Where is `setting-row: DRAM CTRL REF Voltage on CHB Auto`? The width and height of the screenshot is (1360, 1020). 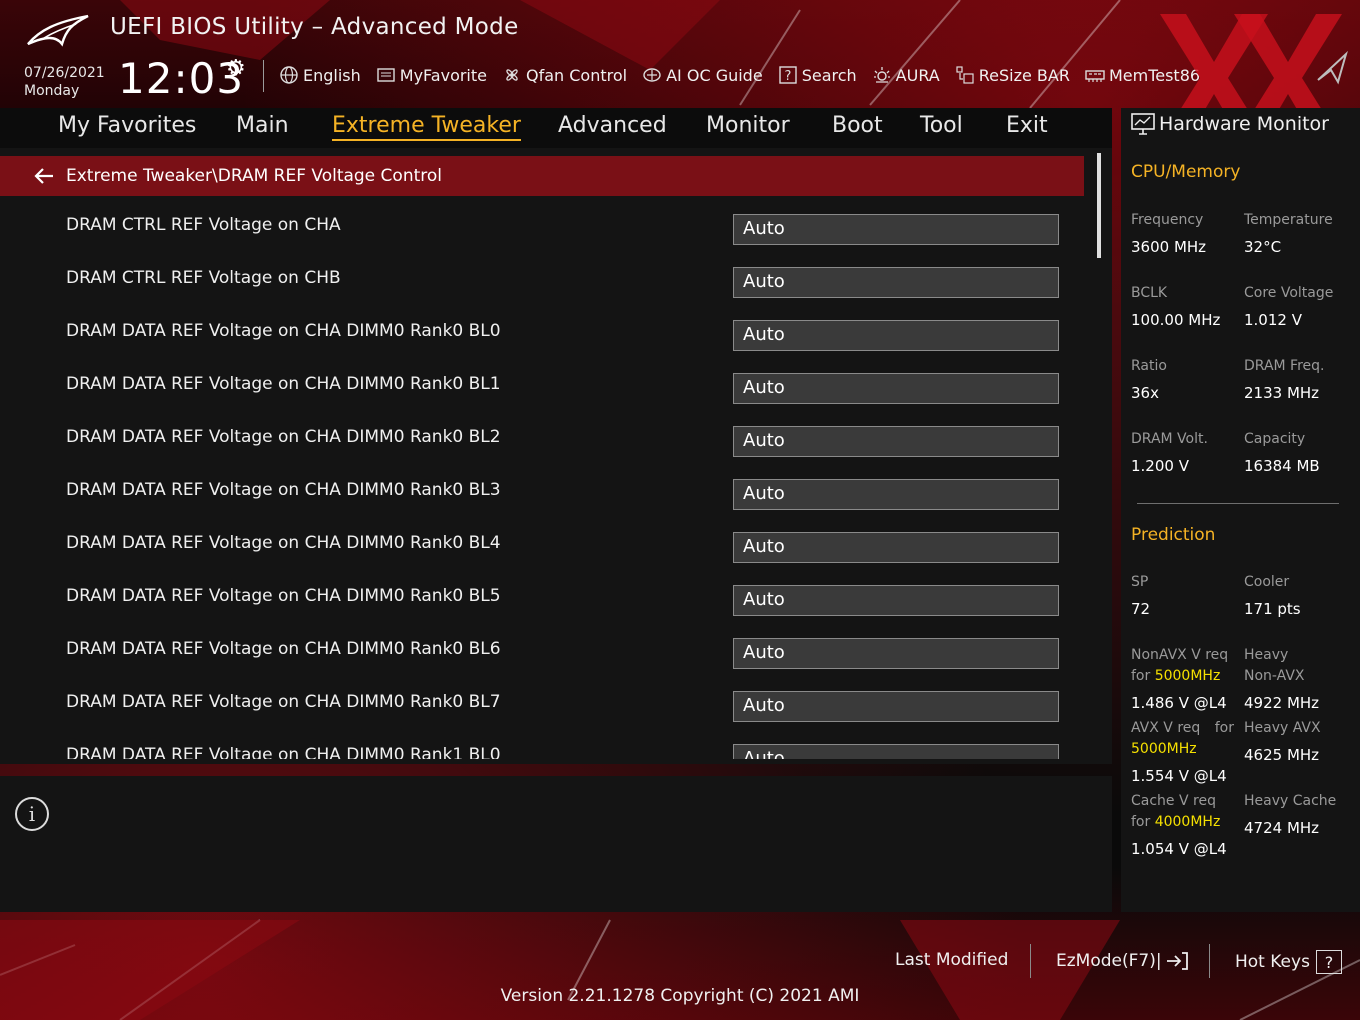
setting-row: DRAM CTRL REF Voltage on CHB Auto is located at coordinates (545, 280).